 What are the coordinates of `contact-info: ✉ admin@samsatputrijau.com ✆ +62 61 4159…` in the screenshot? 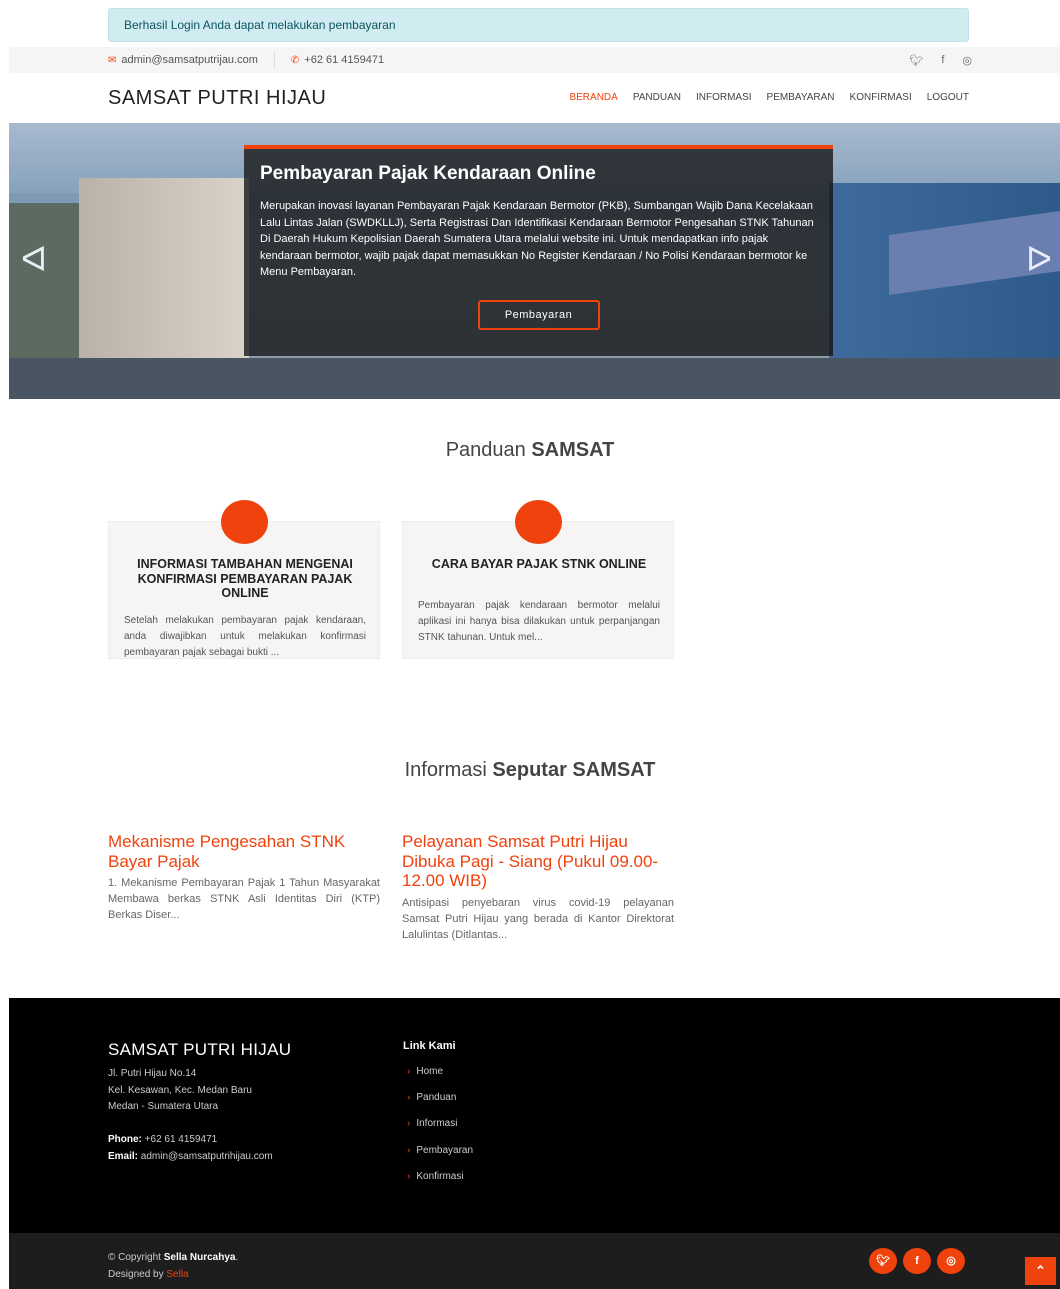 It's located at (246, 60).